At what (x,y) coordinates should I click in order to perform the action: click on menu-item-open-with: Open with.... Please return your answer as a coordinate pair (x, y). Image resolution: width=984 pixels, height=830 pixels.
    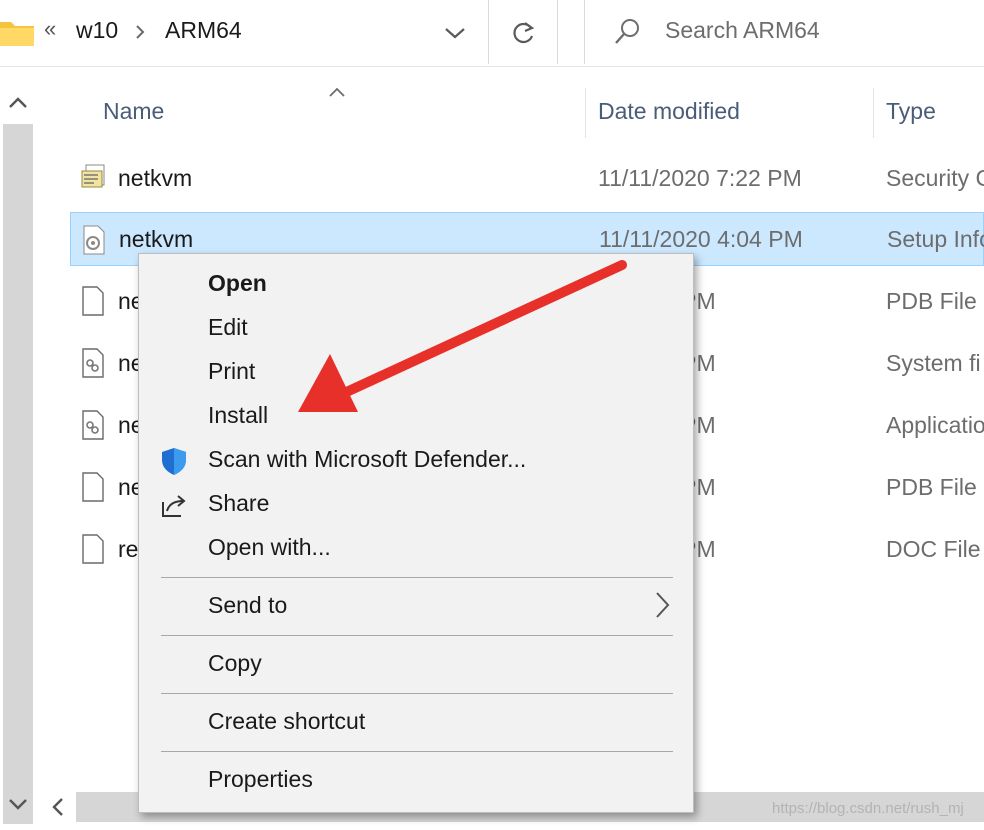
    Looking at the image, I should click on (416, 548).